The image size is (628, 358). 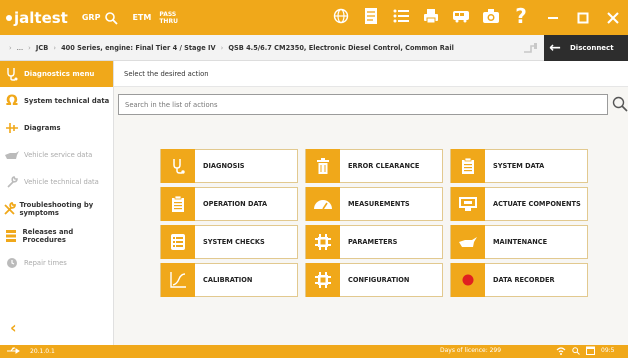 What do you see at coordinates (168, 18) in the screenshot?
I see `pass-thru-button: PASS THRU` at bounding box center [168, 18].